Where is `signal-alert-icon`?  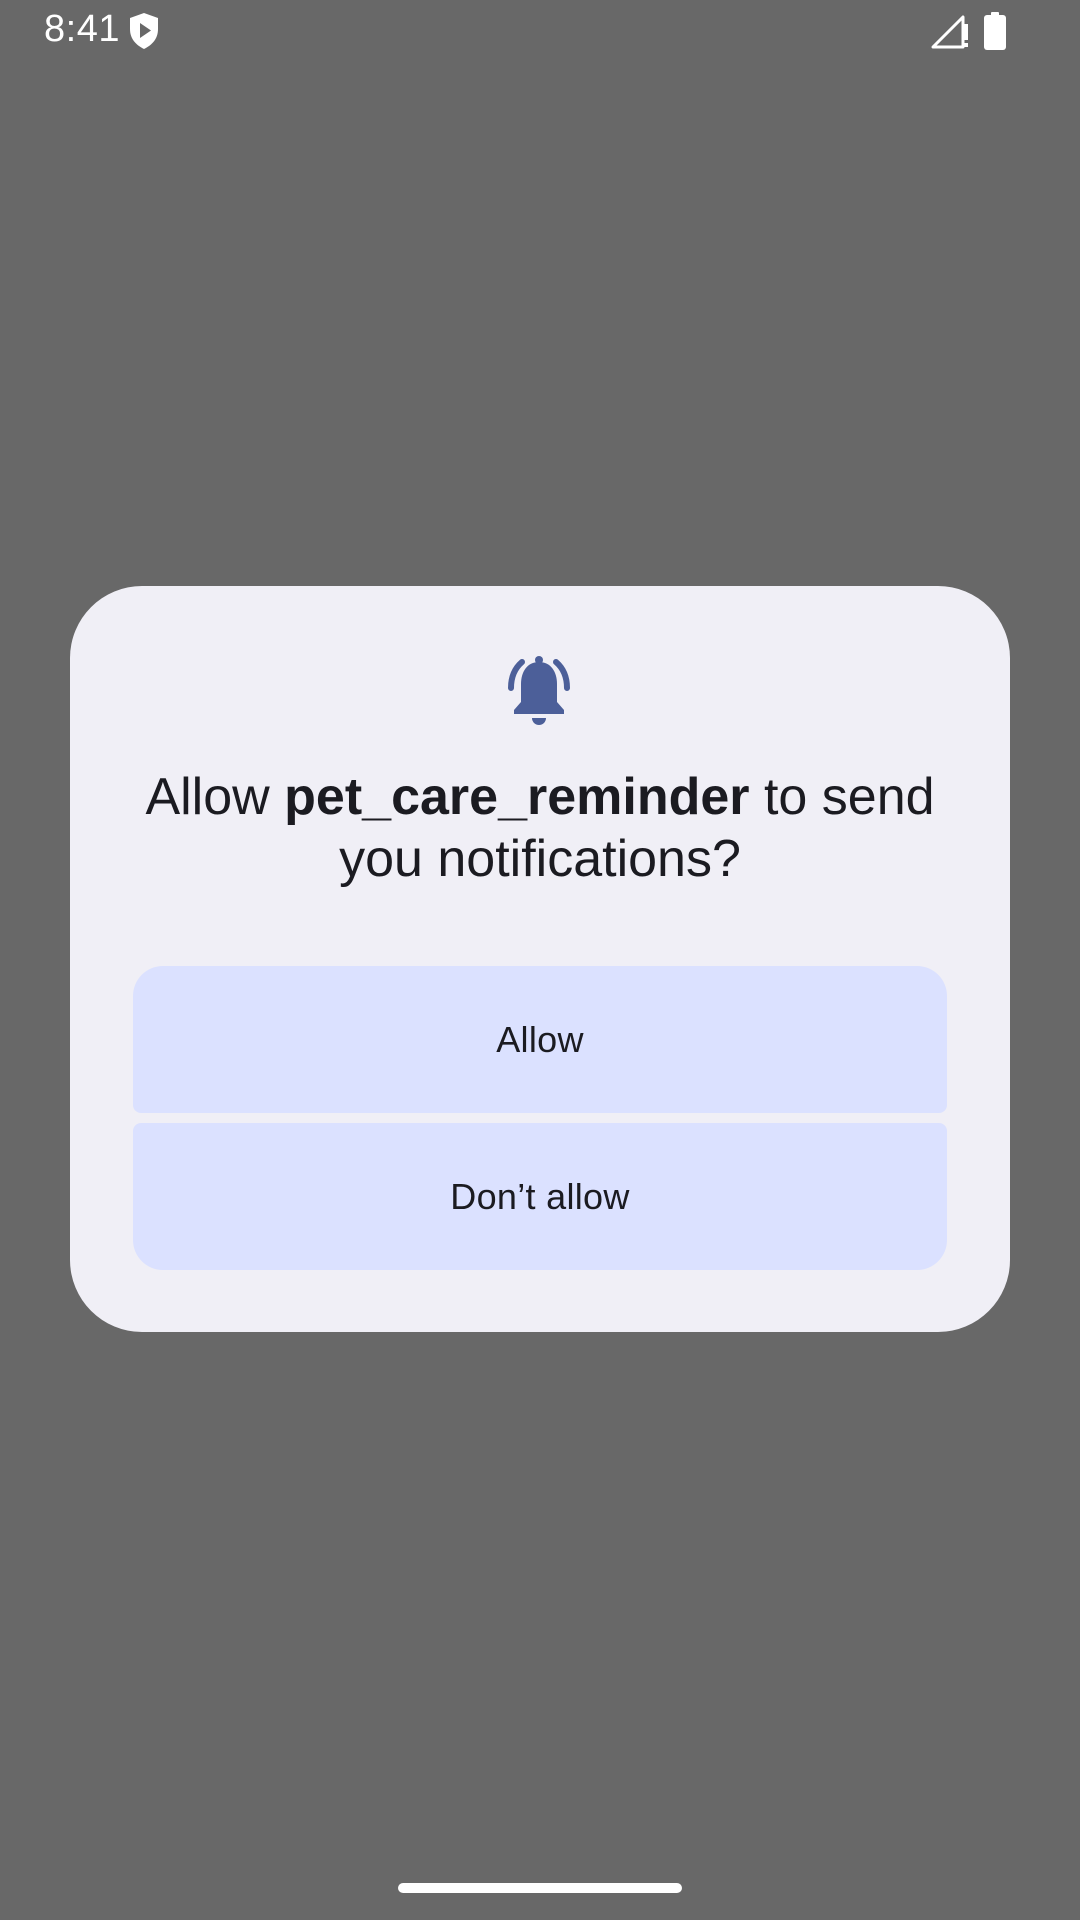 signal-alert-icon is located at coordinates (949, 32).